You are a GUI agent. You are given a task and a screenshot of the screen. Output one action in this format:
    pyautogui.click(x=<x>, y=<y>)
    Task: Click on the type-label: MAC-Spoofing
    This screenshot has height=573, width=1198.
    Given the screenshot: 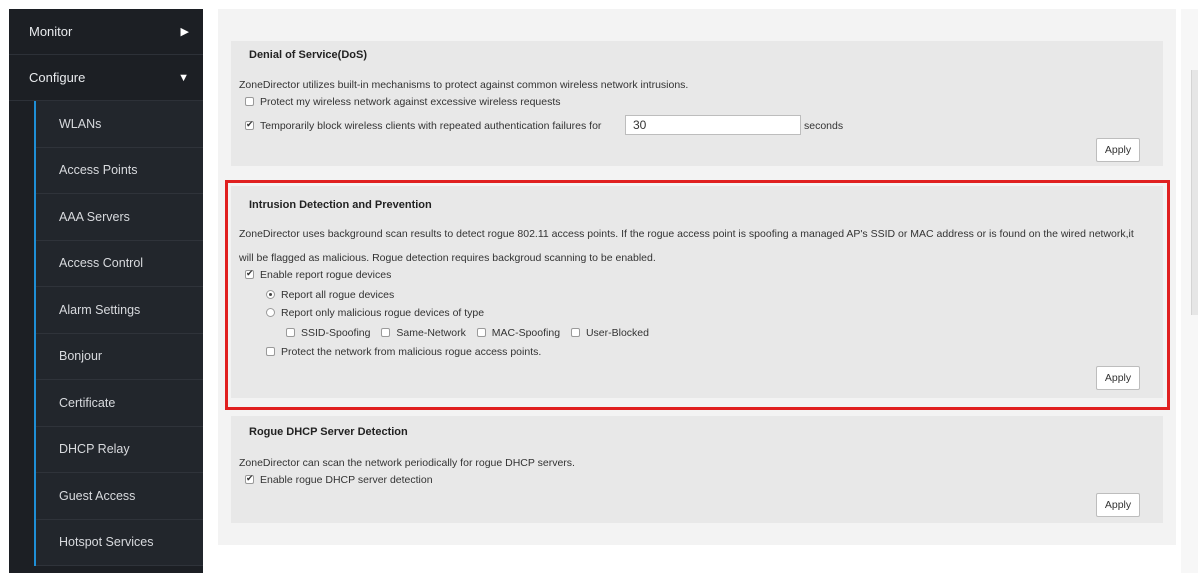 What is the action you would take?
    pyautogui.click(x=526, y=333)
    